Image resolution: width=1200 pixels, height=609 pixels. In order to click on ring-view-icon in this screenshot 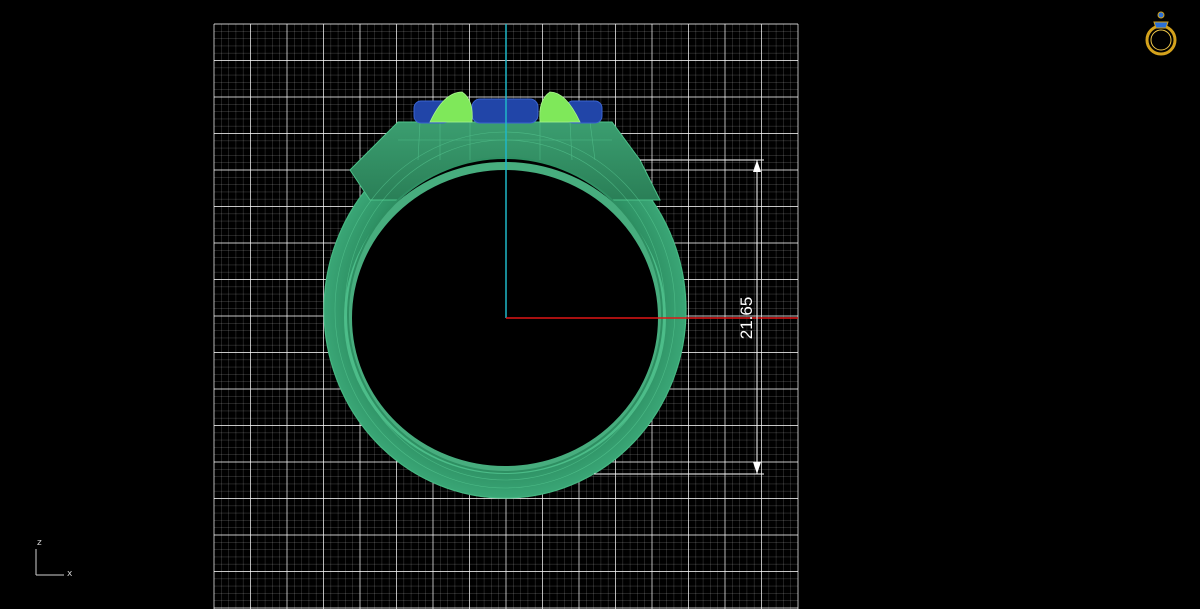, I will do `click(1161, 33)`.